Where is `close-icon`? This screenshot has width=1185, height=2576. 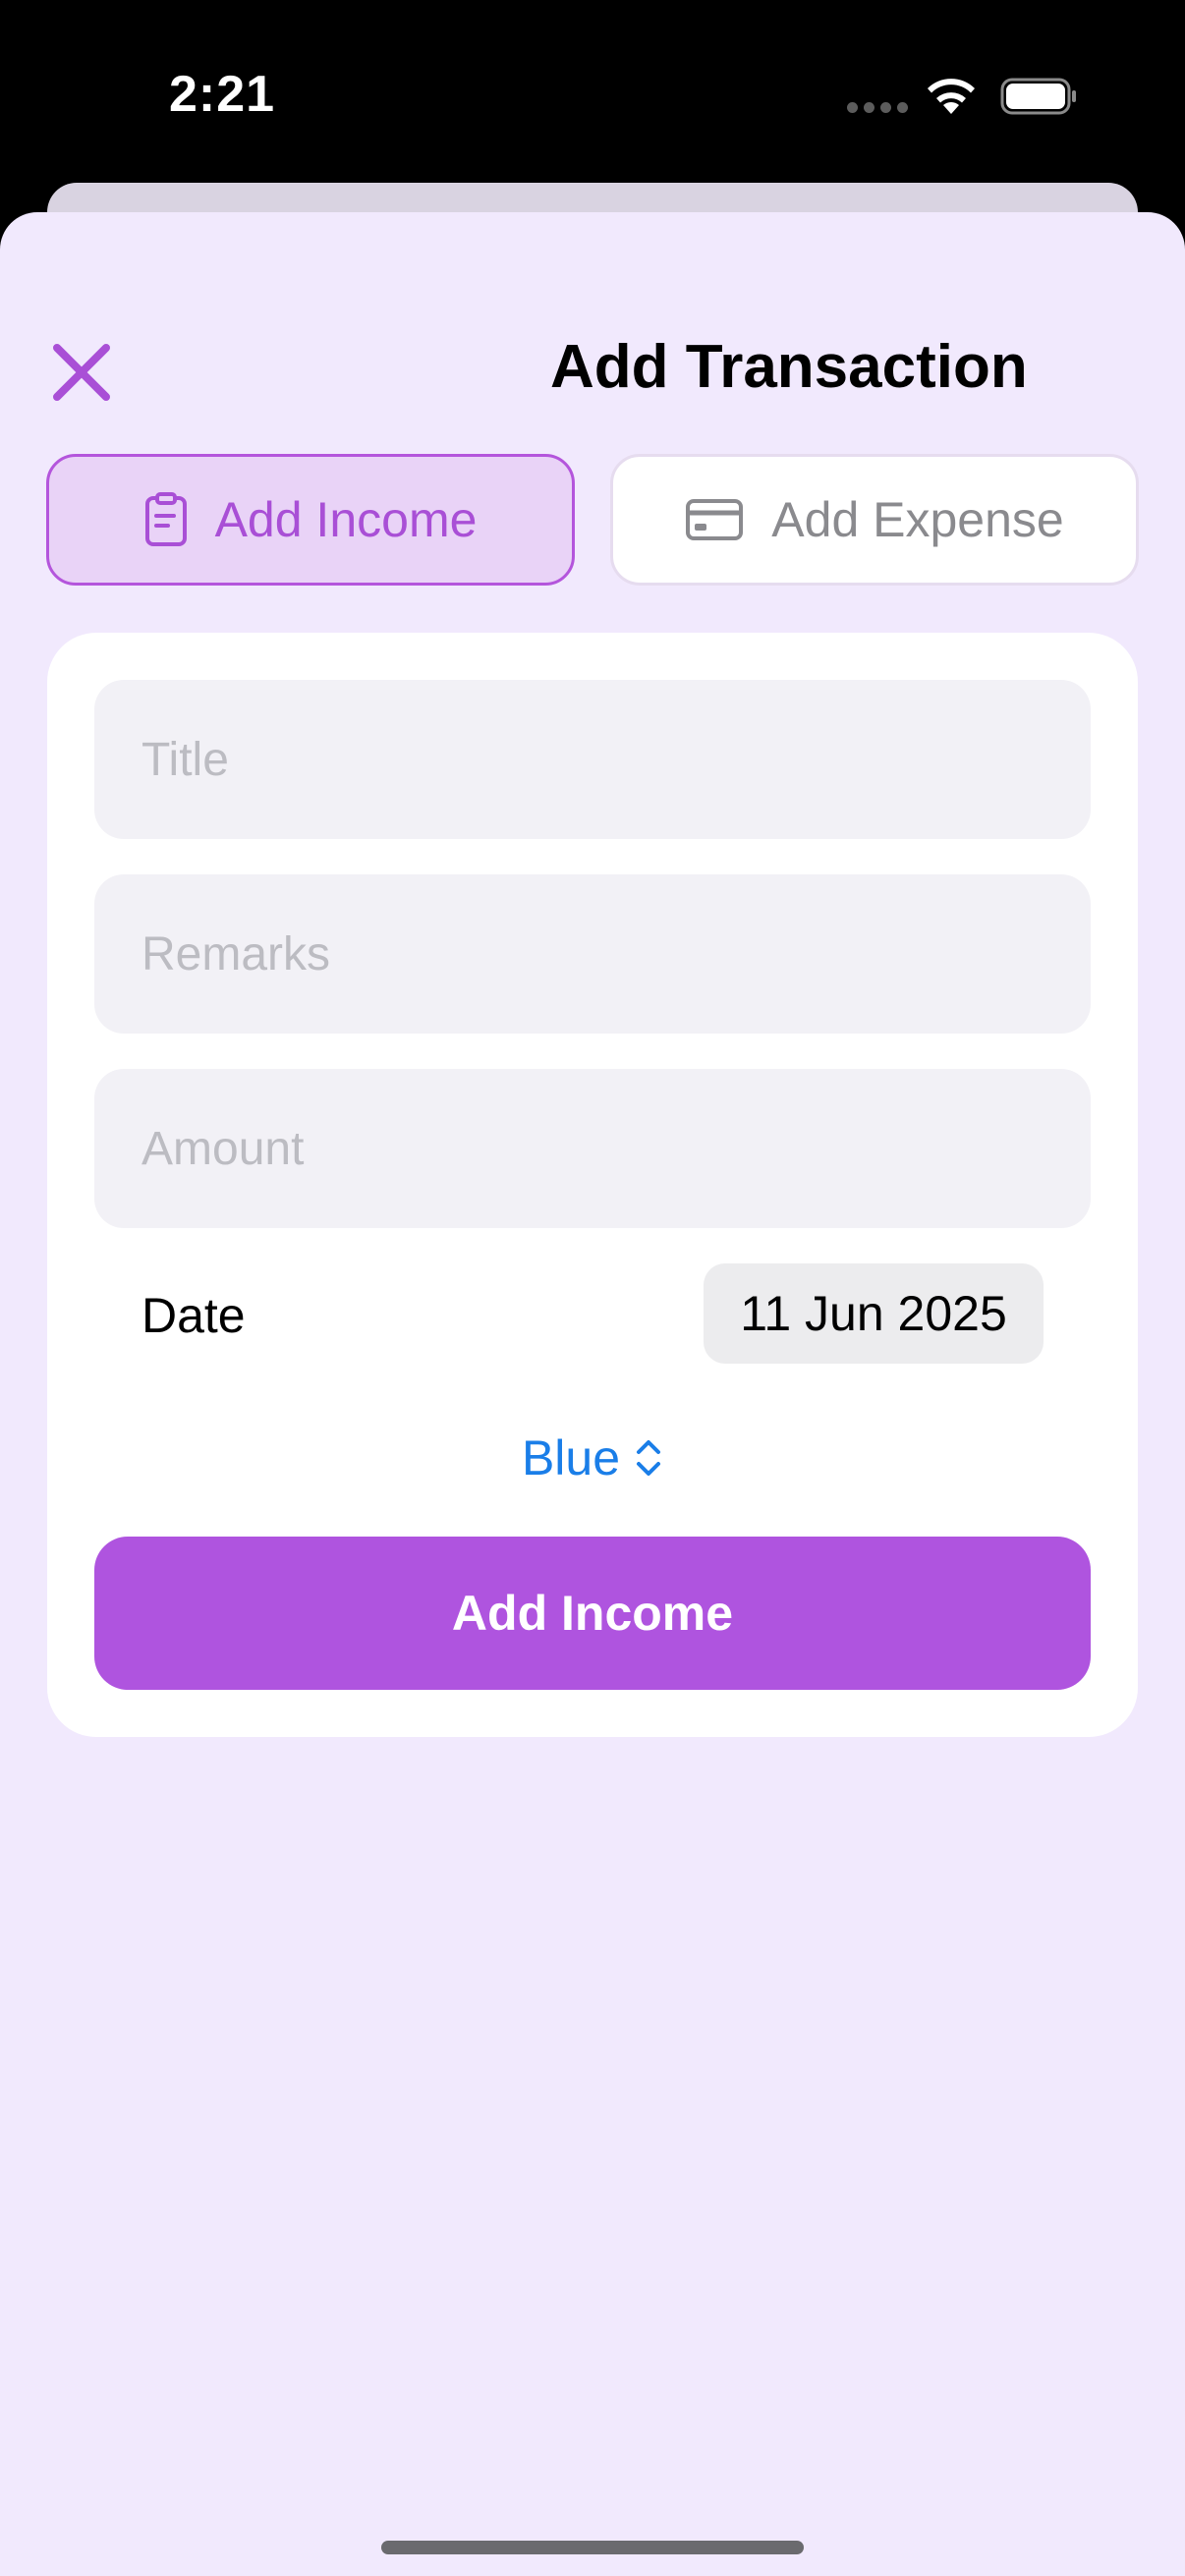
close-icon is located at coordinates (82, 372).